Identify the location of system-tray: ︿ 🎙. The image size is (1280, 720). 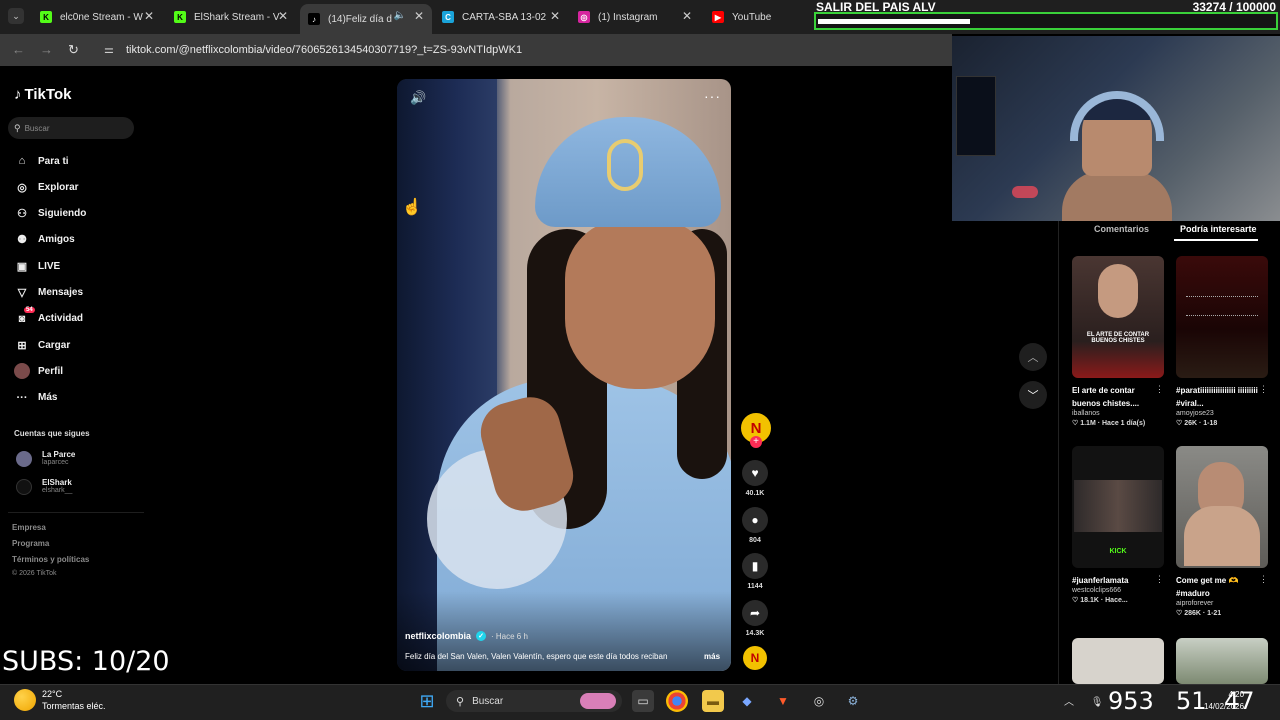
(1083, 700).